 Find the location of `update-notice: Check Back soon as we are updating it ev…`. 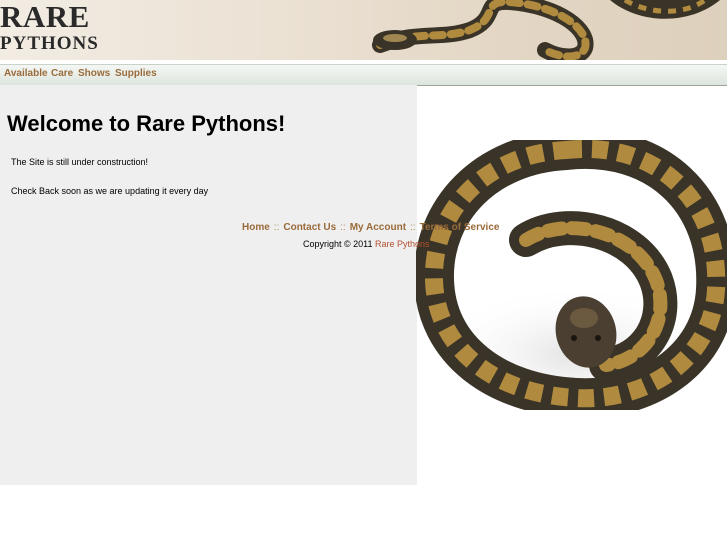

update-notice: Check Back soon as we are updating it ev… is located at coordinates (110, 191).